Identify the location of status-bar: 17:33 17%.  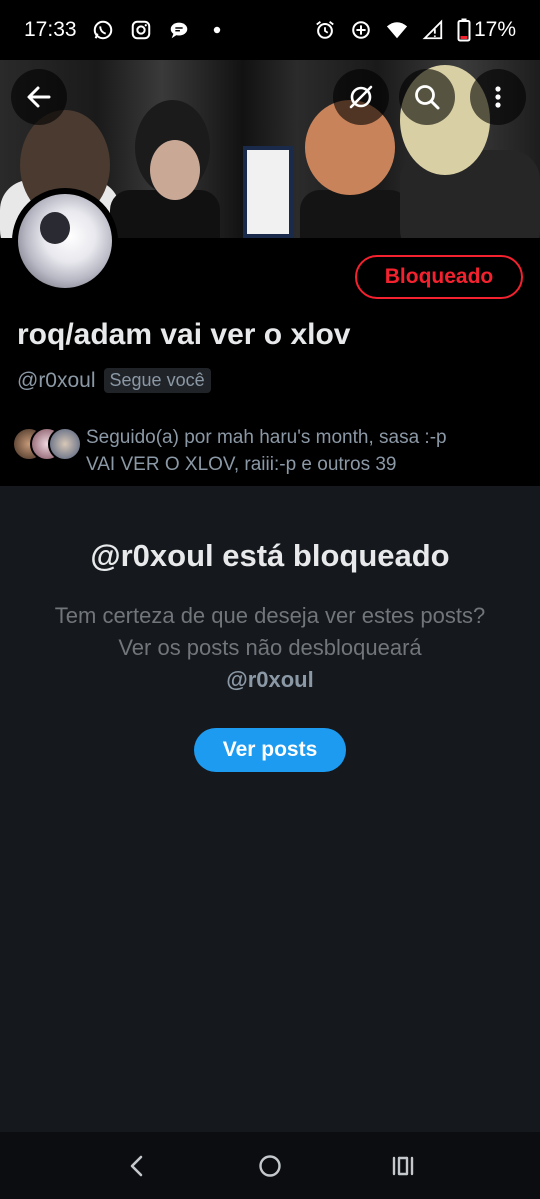
(270, 30).